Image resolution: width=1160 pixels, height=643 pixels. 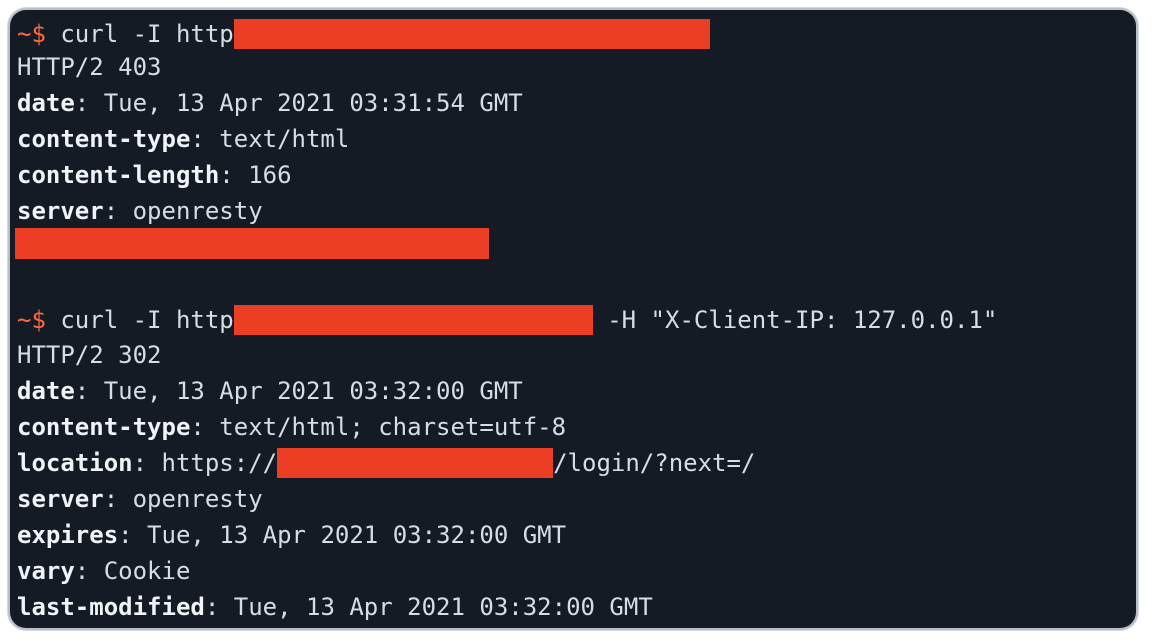 I want to click on header-line-expires: expires: Tue, 13 Apr 2021 03:32:00 GMT, so click(x=291, y=535).